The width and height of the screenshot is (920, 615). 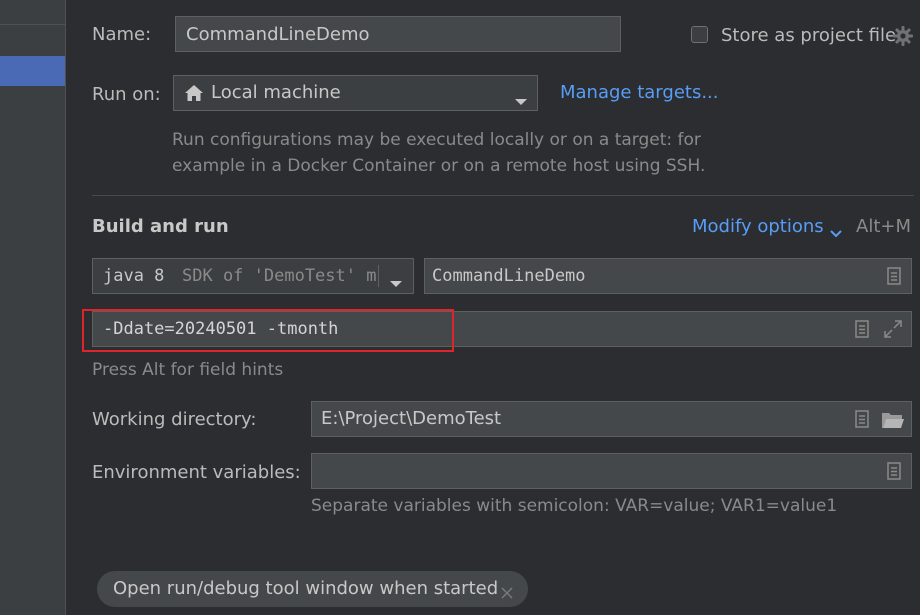 What do you see at coordinates (196, 472) in the screenshot?
I see `environment-variables-label: Environment variables:` at bounding box center [196, 472].